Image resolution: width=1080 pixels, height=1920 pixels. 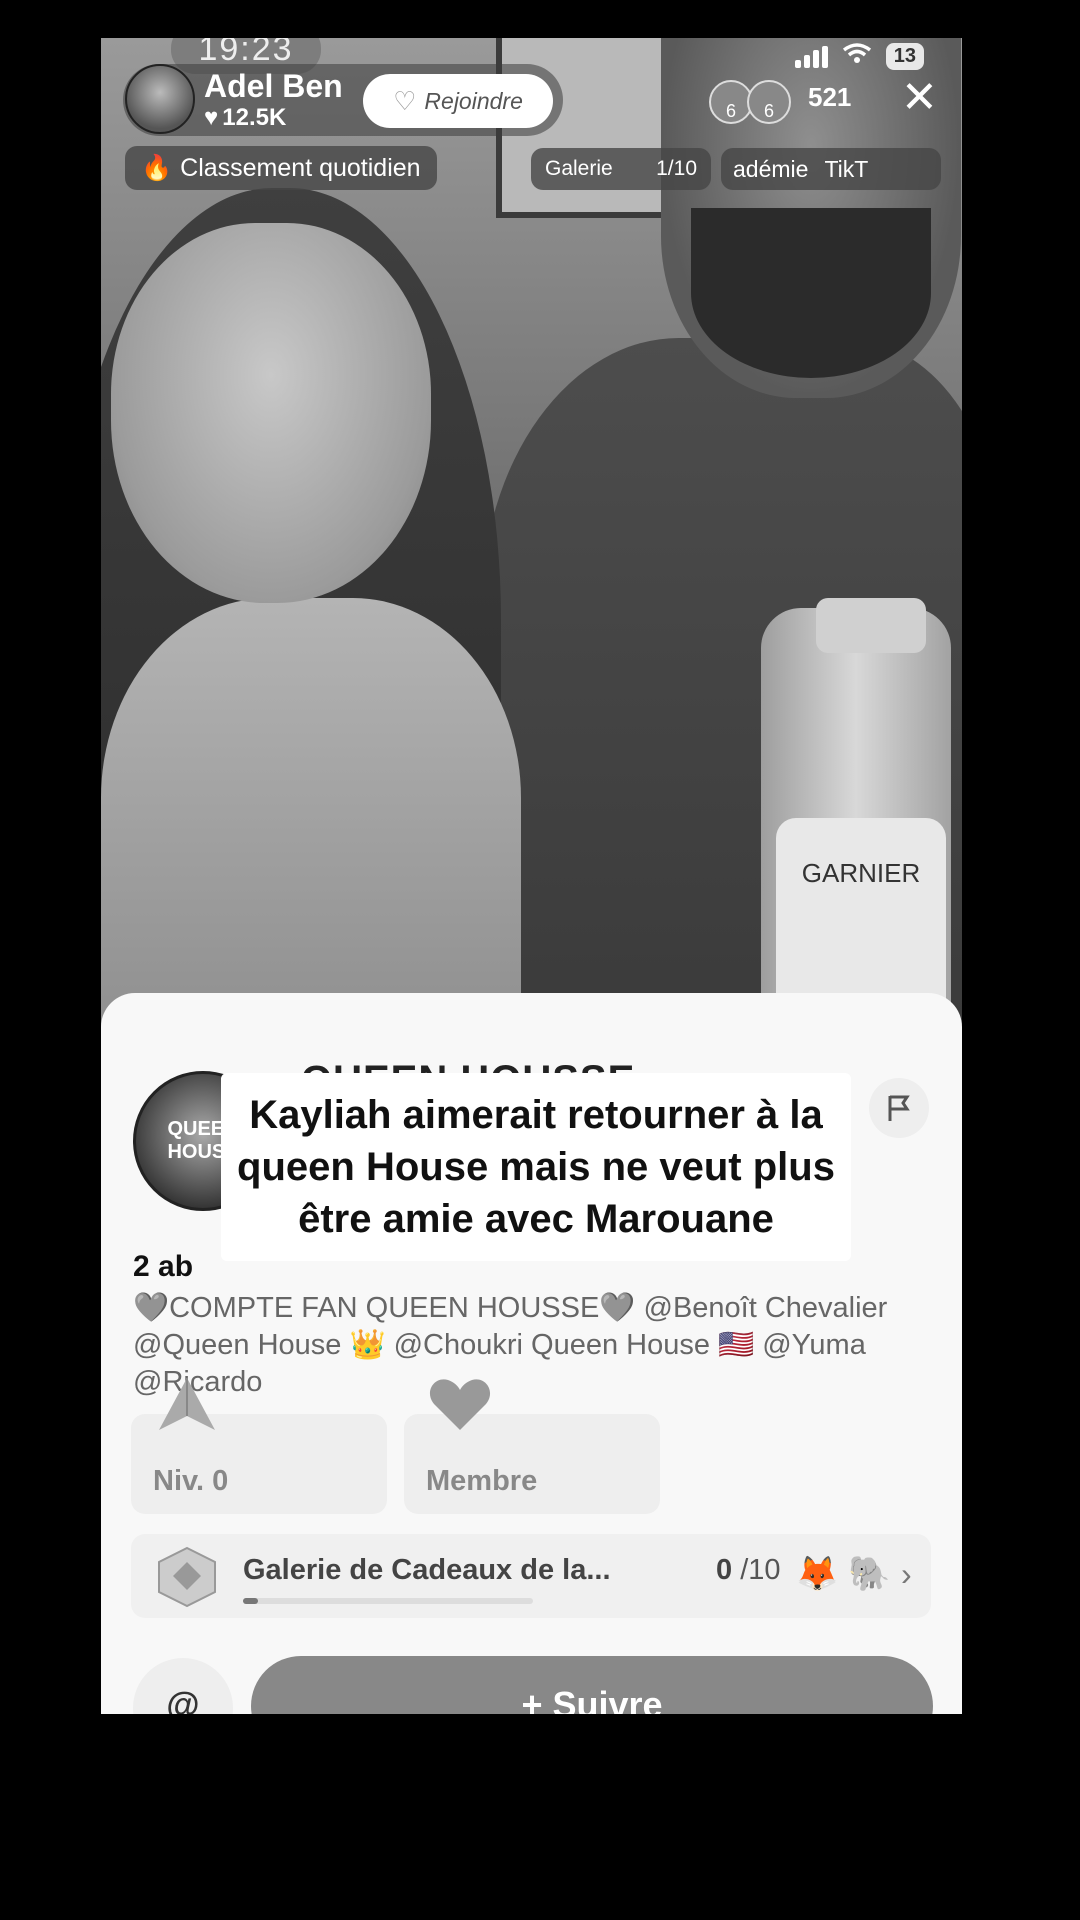 I want to click on report-flag-button, so click(x=899, y=1108).